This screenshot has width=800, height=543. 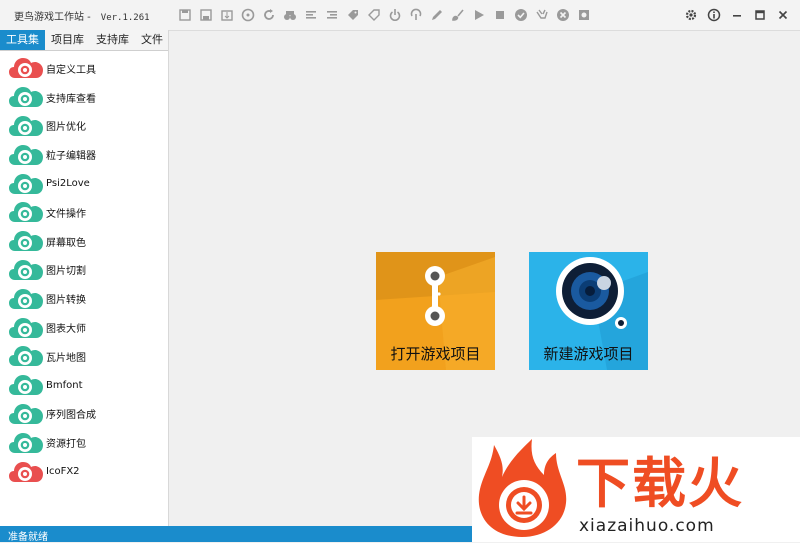 I want to click on align-icon, so click(x=310, y=15).